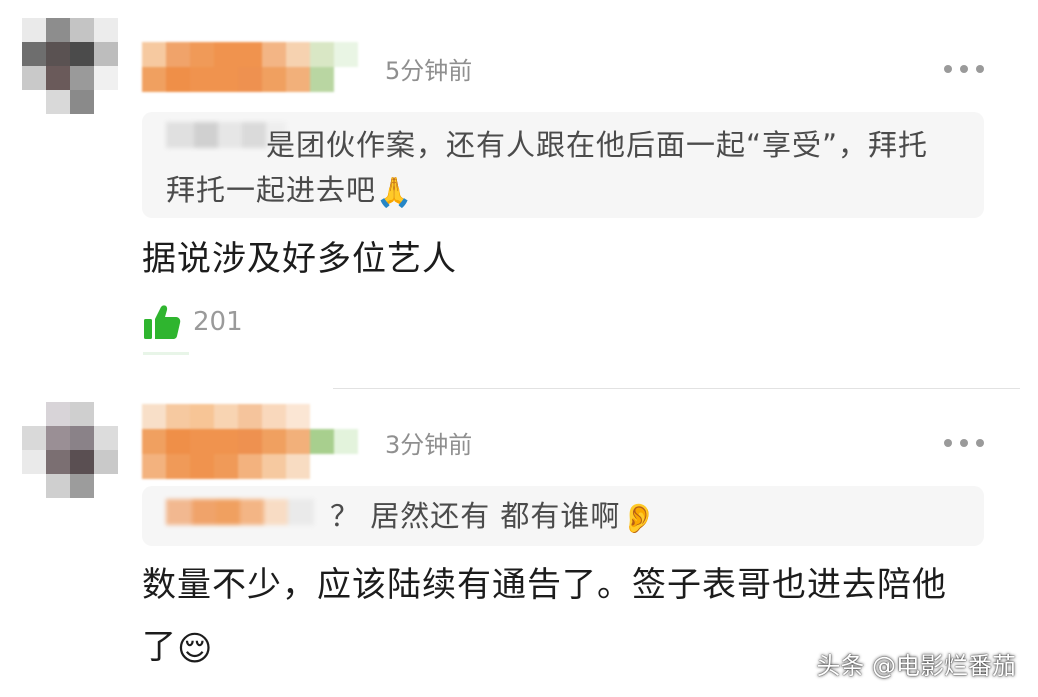 The height and width of the screenshot is (697, 1038). I want to click on thumbs-up-icon, so click(162, 322).